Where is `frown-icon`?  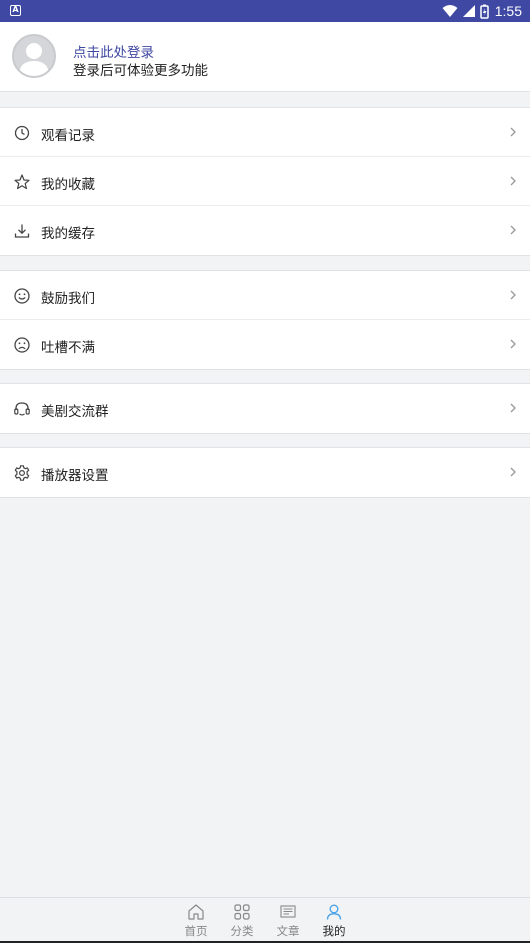
frown-icon is located at coordinates (22, 345).